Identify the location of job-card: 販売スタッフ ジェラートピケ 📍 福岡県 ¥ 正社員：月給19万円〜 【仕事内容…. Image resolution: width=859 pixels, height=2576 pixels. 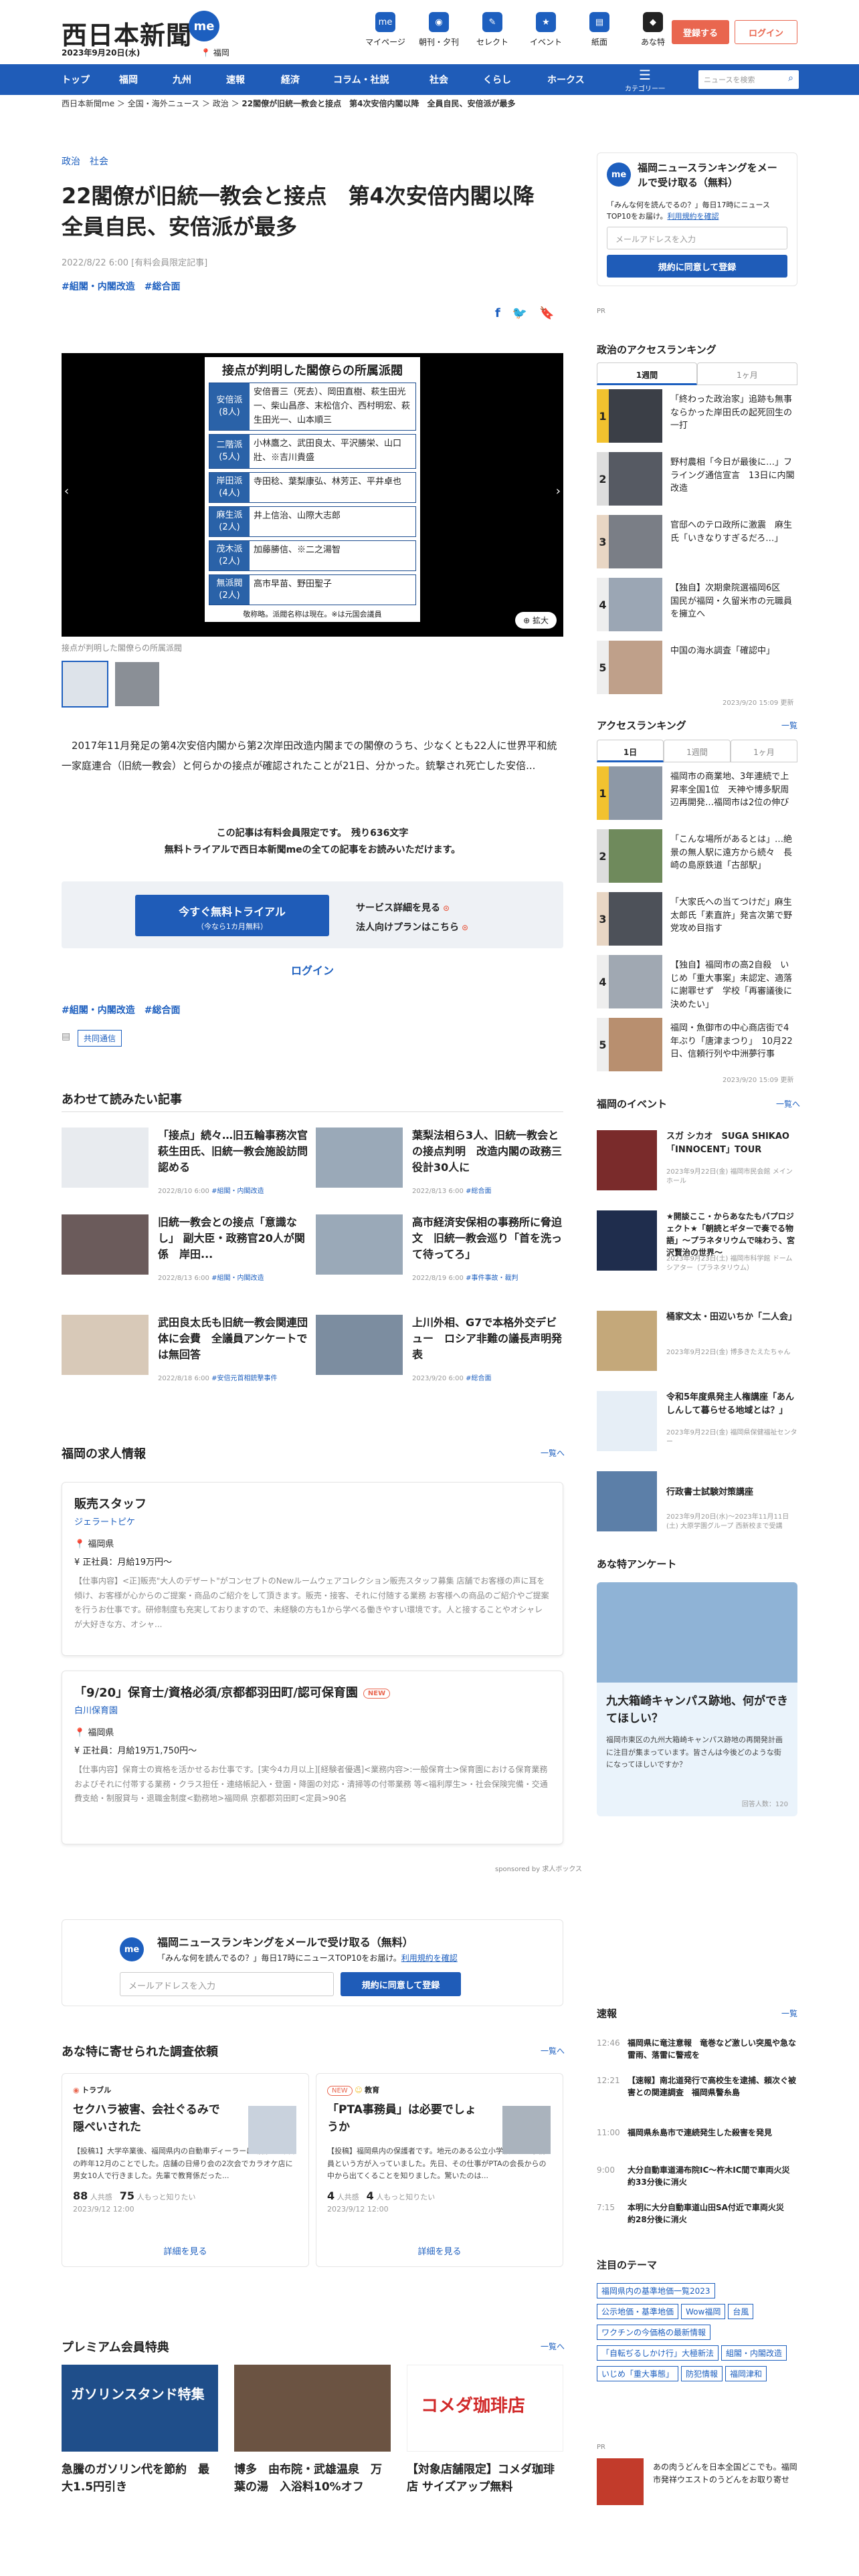
(312, 1569).